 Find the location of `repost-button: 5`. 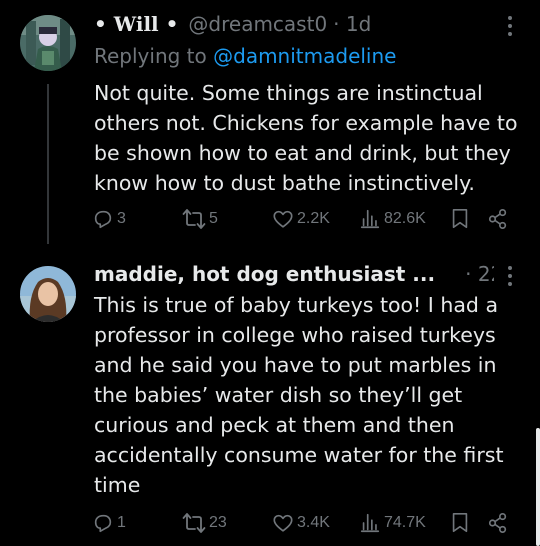

repost-button: 5 is located at coordinates (200, 219).